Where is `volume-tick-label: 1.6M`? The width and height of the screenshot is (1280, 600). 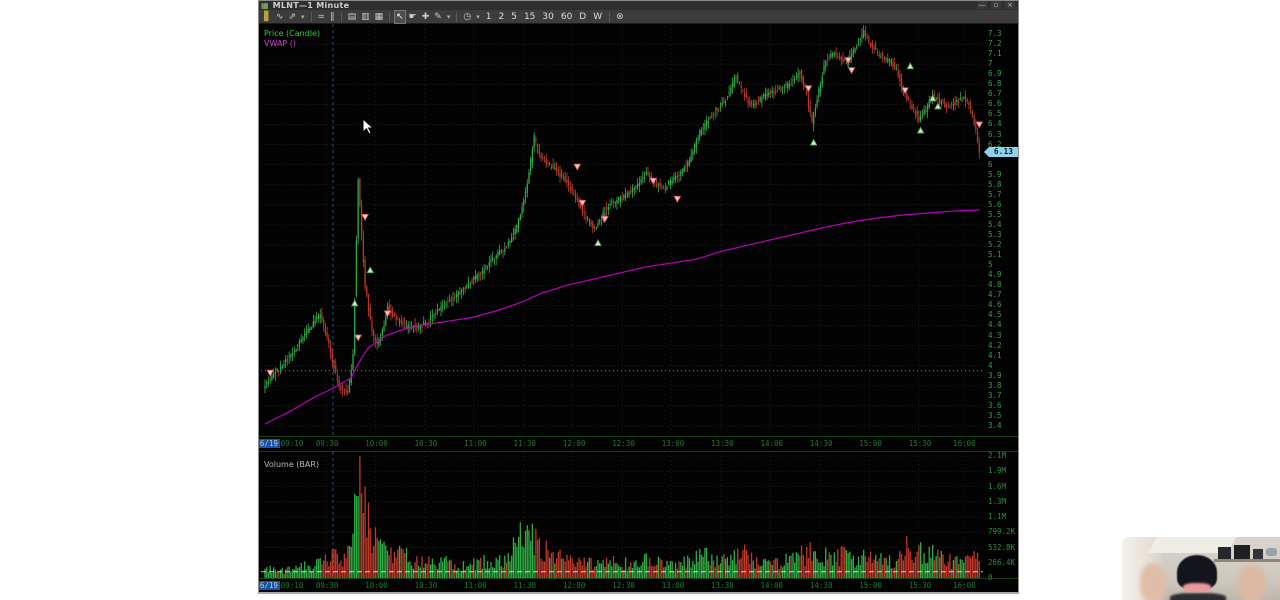 volume-tick-label: 1.6M is located at coordinates (997, 486).